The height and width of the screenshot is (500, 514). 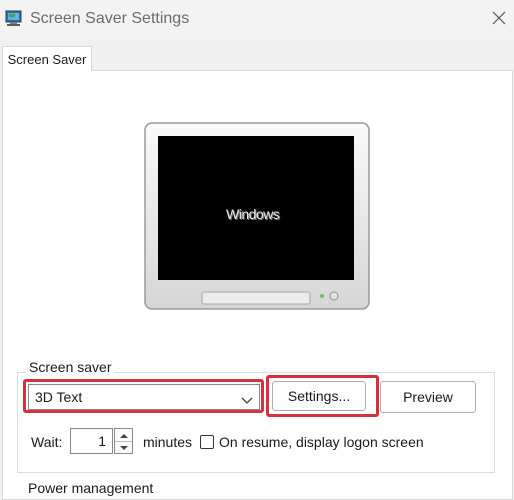 I want to click on preview-button-label: Preview, so click(x=428, y=397).